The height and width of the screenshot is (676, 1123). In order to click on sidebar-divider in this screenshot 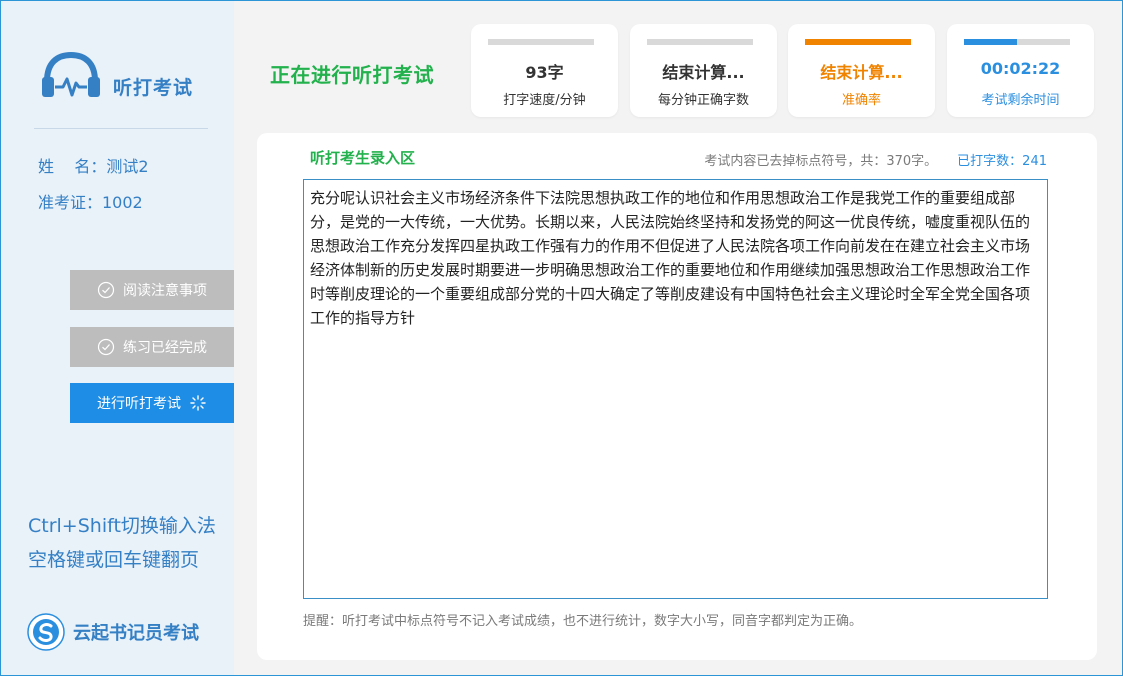, I will do `click(121, 128)`.